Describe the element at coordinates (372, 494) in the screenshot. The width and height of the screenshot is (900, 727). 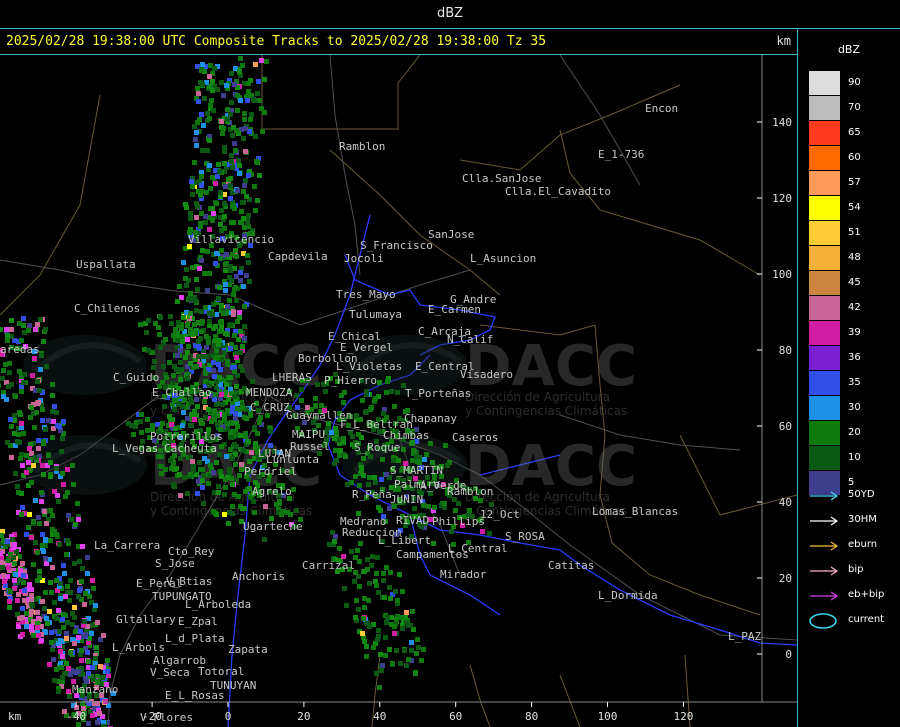
I see `place-label: R_Peña` at that location.